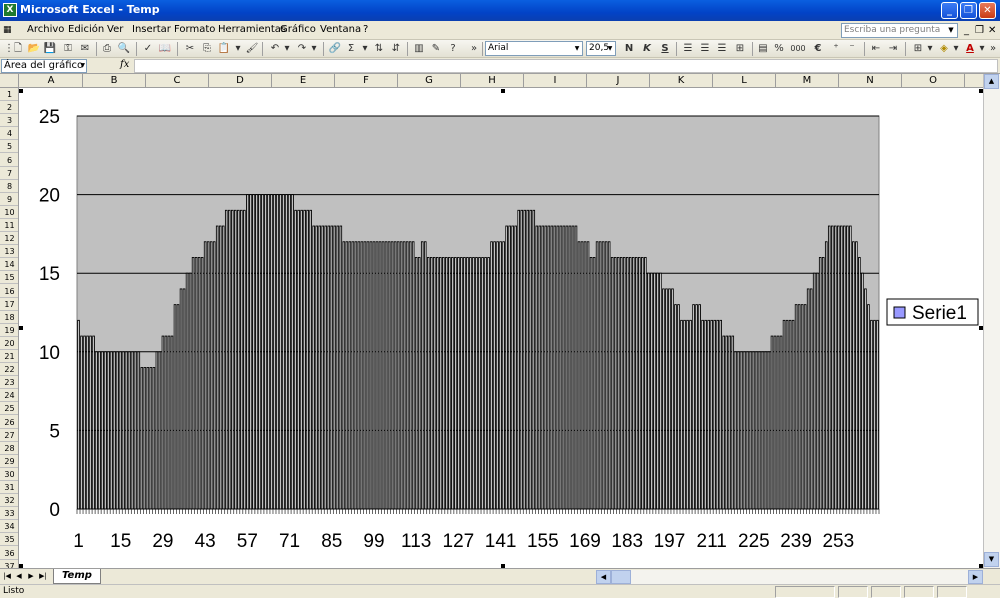  What do you see at coordinates (870, 80) in the screenshot?
I see `column-header: N` at bounding box center [870, 80].